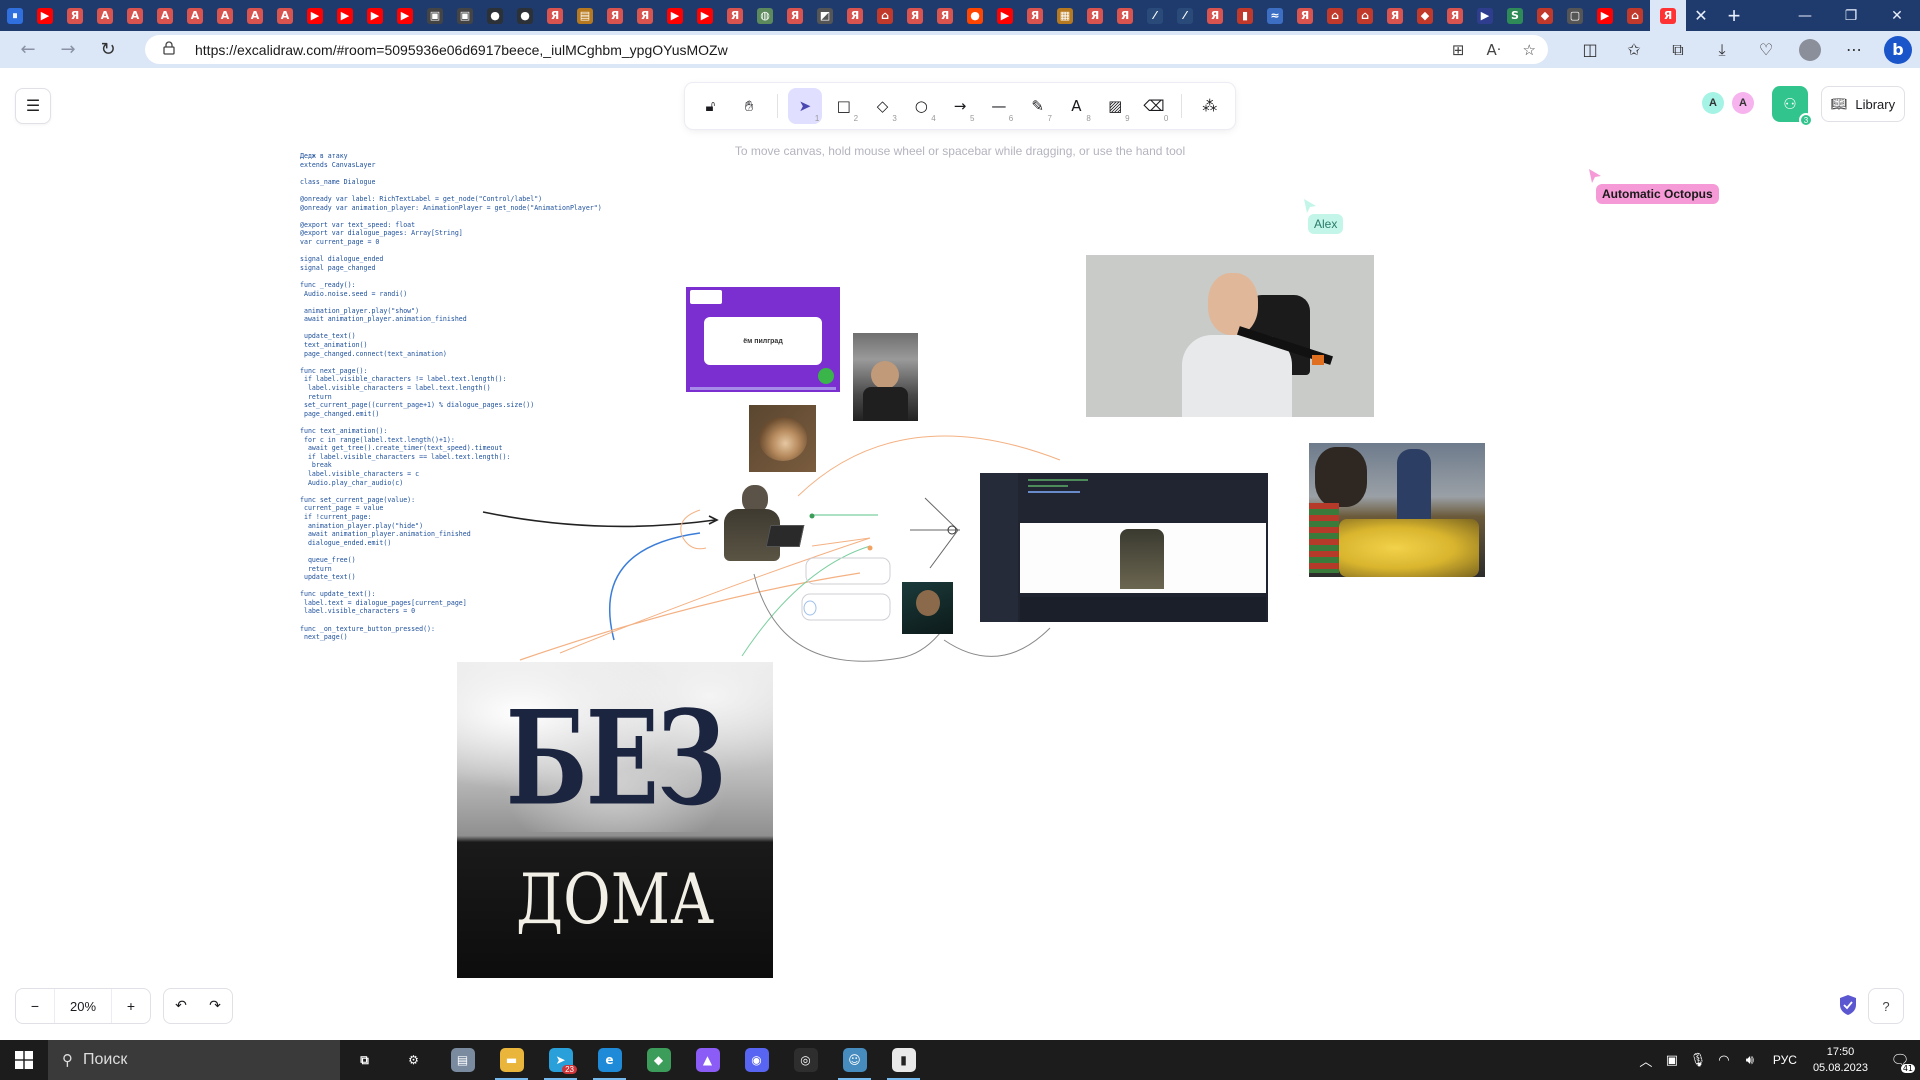 The image size is (1920, 1080). What do you see at coordinates (1515, 15) in the screenshot?
I see `browser-tab: S` at bounding box center [1515, 15].